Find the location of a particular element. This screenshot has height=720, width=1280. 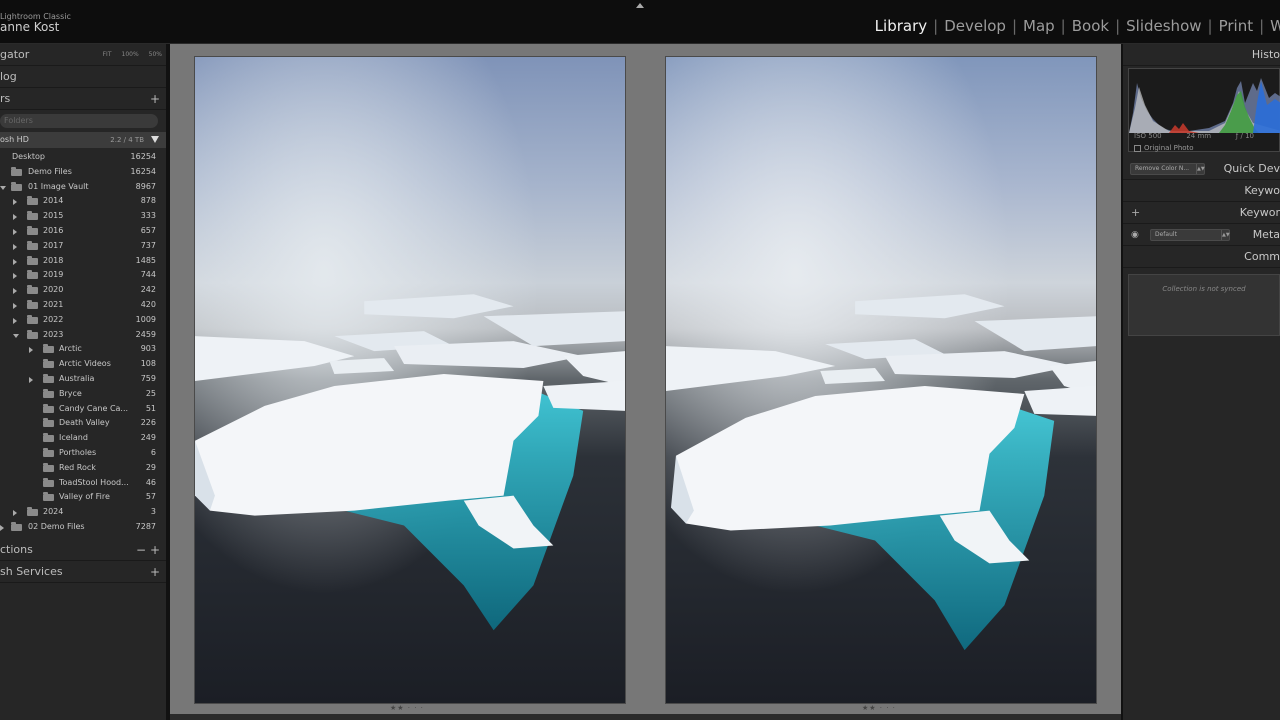

rating-stars-left: ★★ · · · is located at coordinates (407, 708).